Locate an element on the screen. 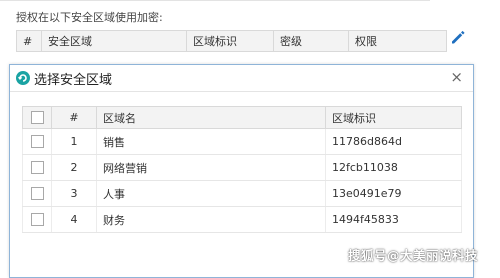 Image resolution: width=500 pixels, height=278 pixels. zone-id: 12fcb11038 is located at coordinates (393, 167).